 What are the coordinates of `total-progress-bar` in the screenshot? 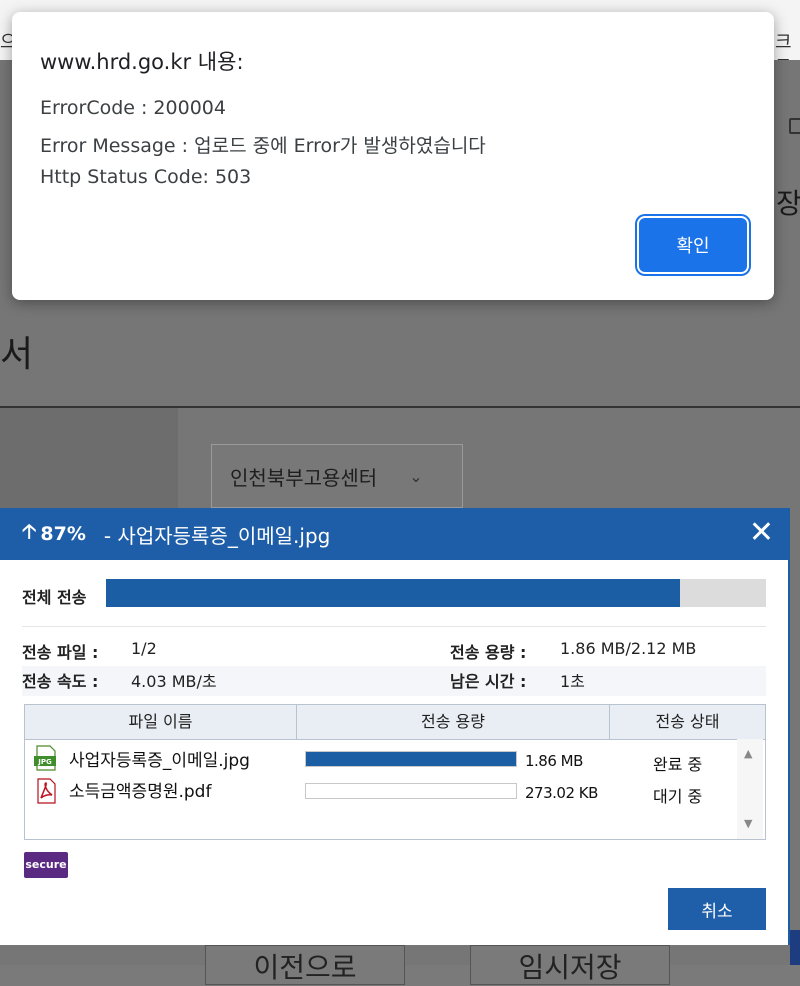 It's located at (436, 593).